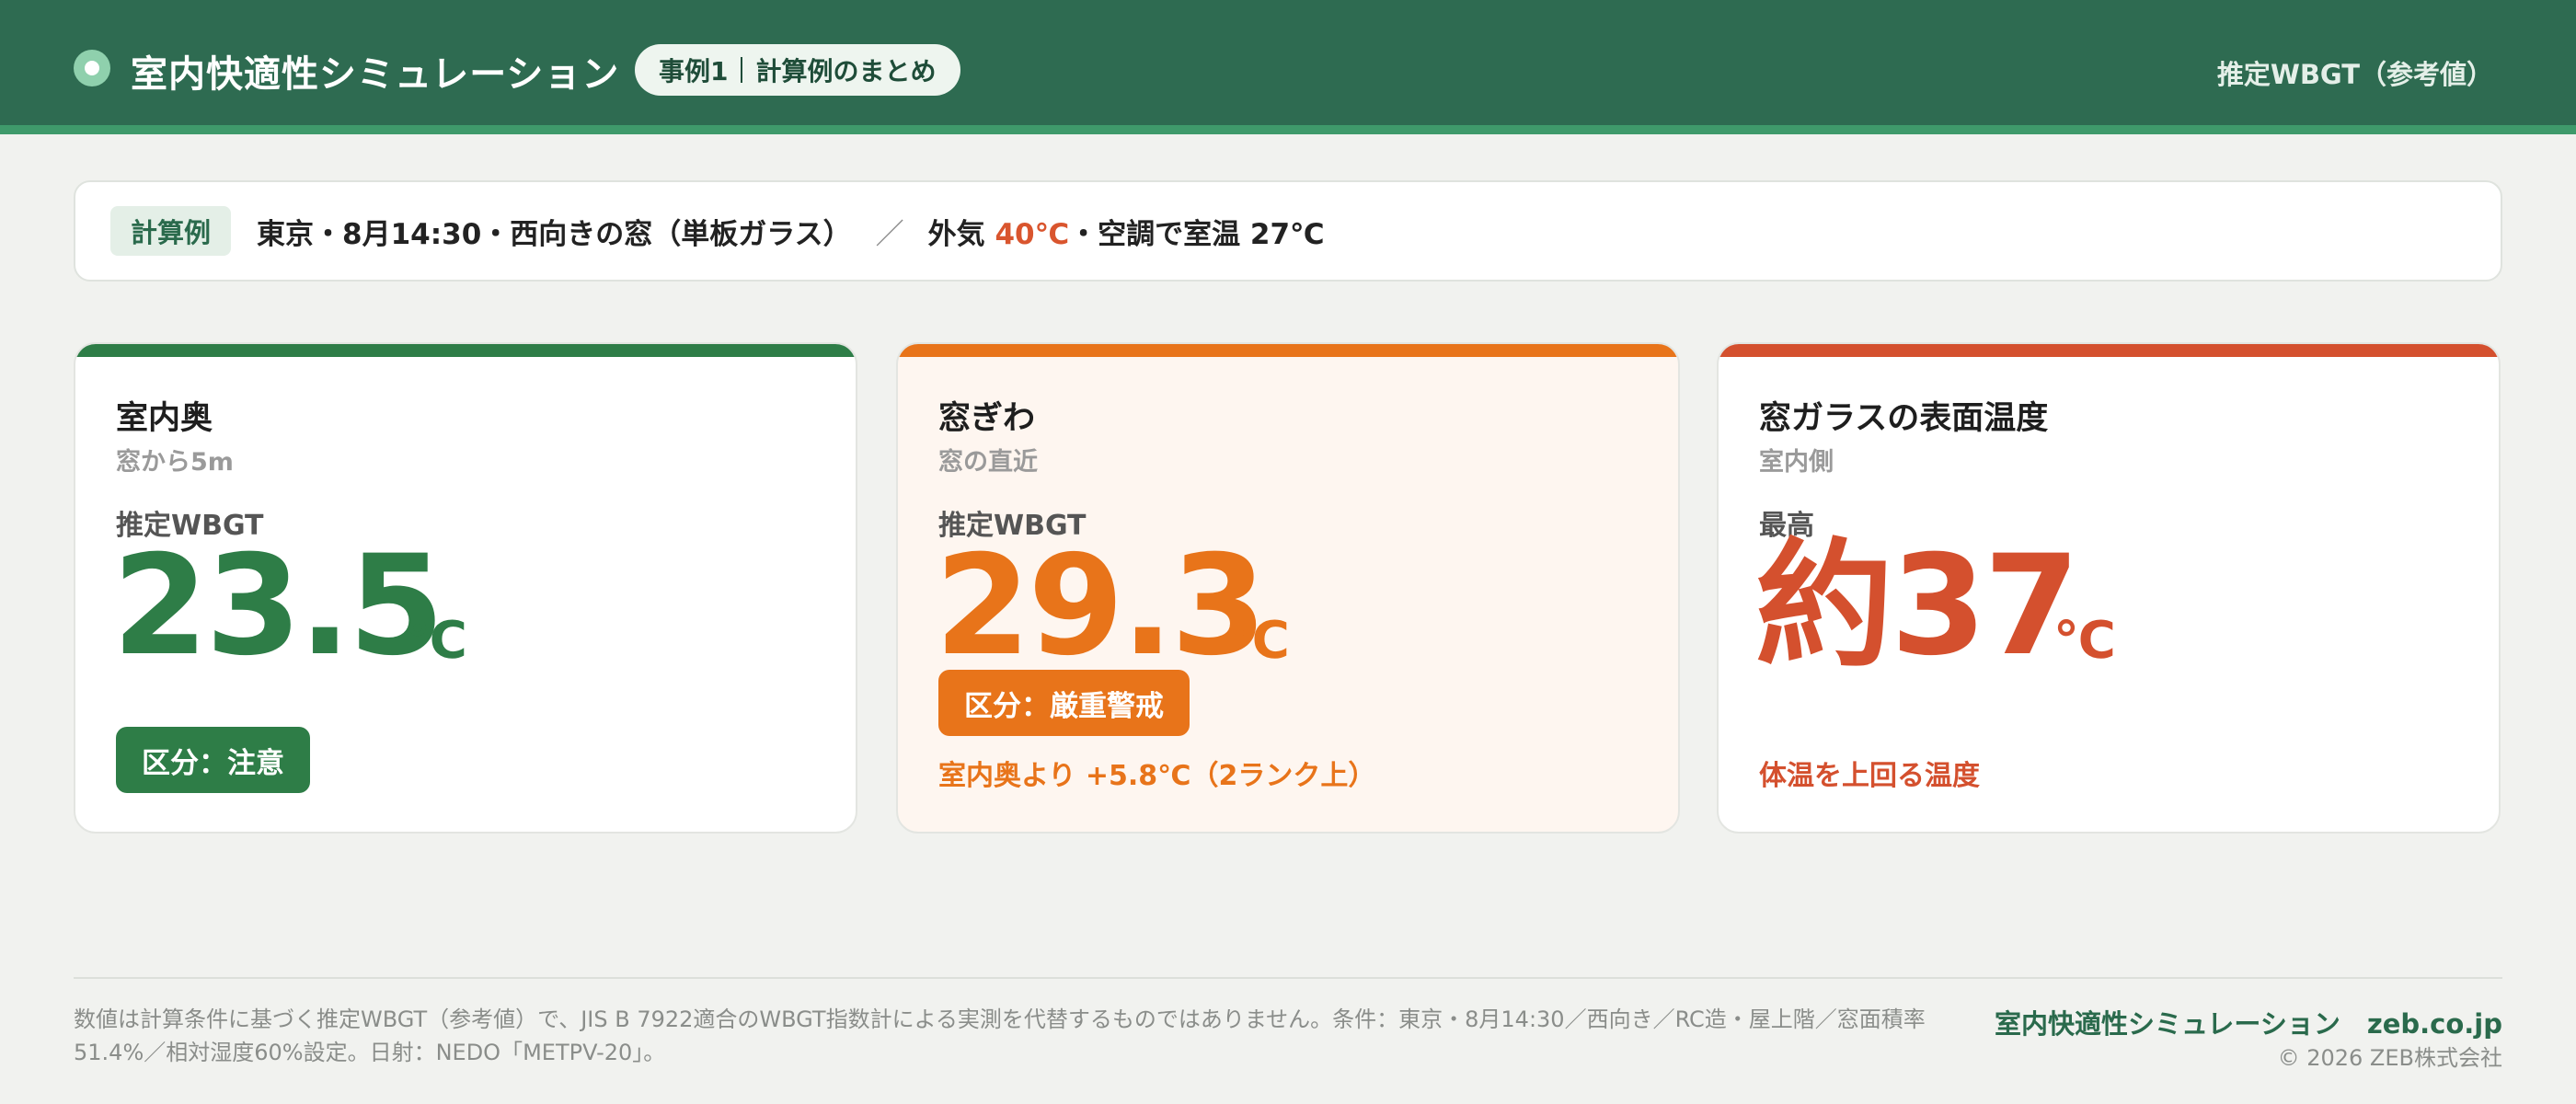  I want to click on header-metric-label: 推定WBGT（参考値）, so click(2354, 74).